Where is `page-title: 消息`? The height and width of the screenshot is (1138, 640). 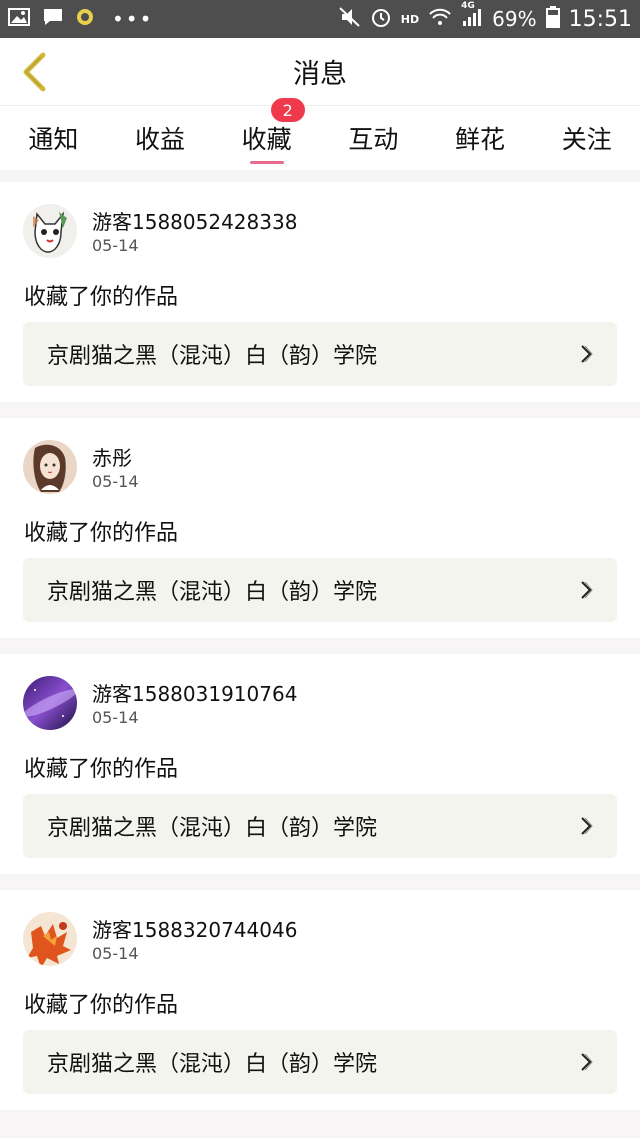
page-title: 消息 is located at coordinates (320, 74).